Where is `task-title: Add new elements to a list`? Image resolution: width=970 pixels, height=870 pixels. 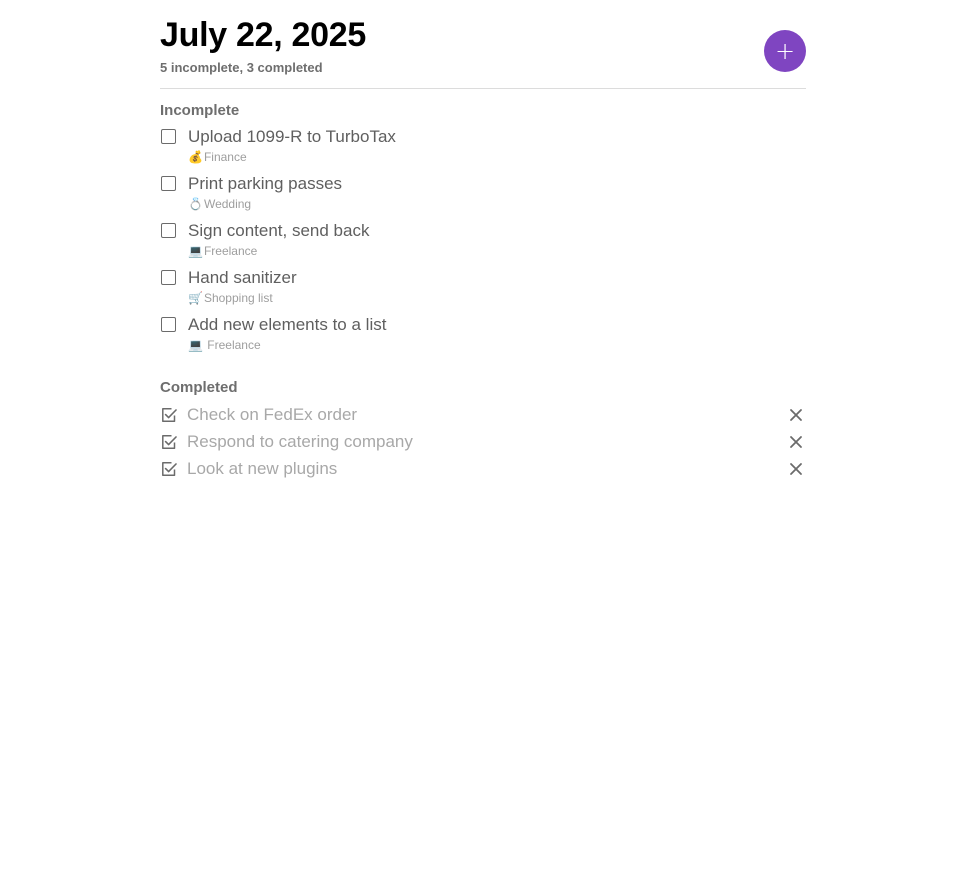 task-title: Add new elements to a list is located at coordinates (287, 324).